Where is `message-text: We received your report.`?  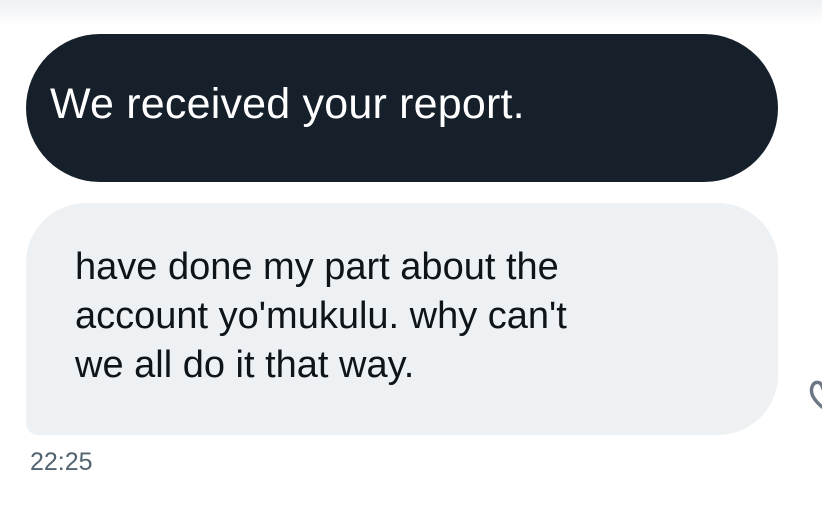 message-text: We received your report. is located at coordinates (287, 103).